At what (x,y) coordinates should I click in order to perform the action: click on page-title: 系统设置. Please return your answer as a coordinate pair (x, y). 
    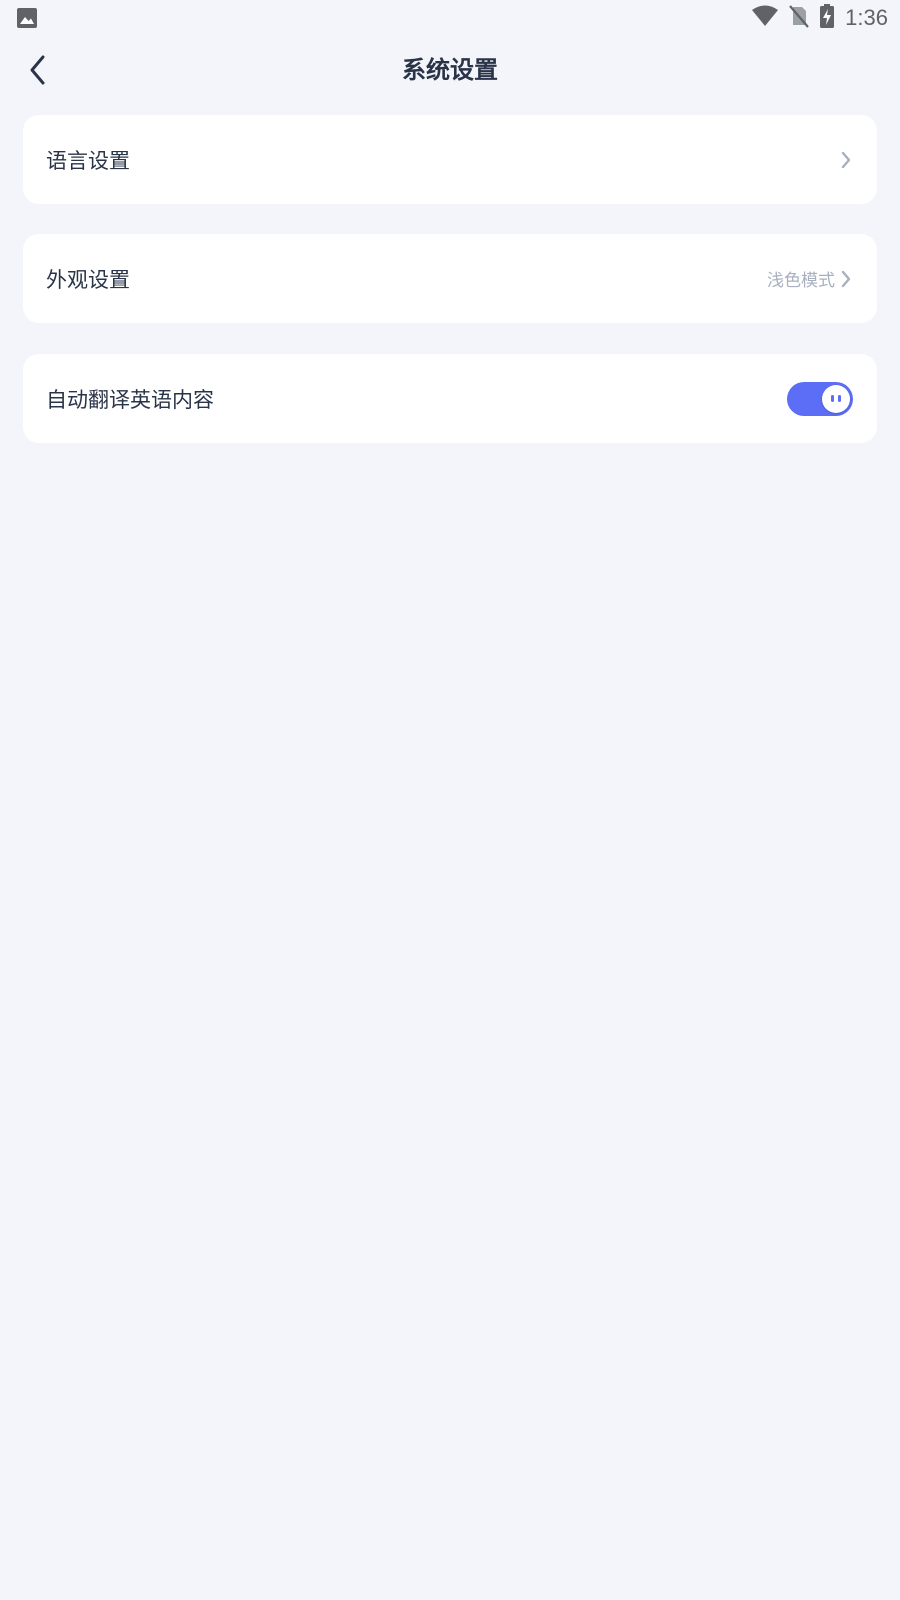
    Looking at the image, I should click on (450, 70).